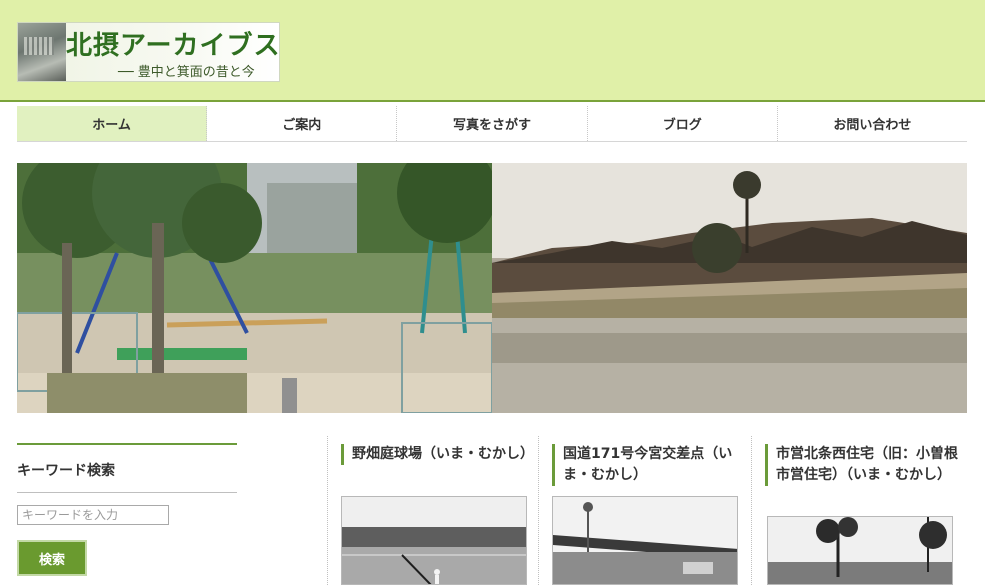  I want to click on post-card: 野畑庭球場（いま・むかし）, so click(433, 510).